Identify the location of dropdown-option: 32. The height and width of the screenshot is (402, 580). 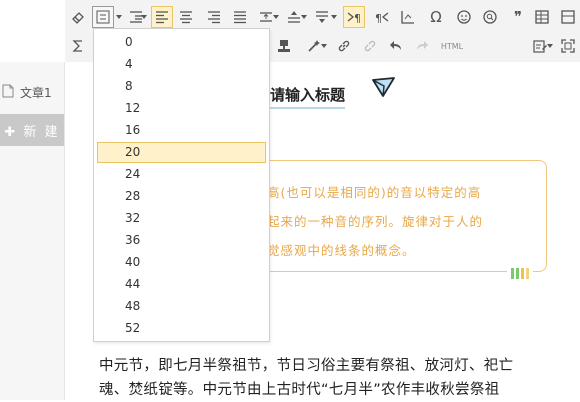
(181, 218).